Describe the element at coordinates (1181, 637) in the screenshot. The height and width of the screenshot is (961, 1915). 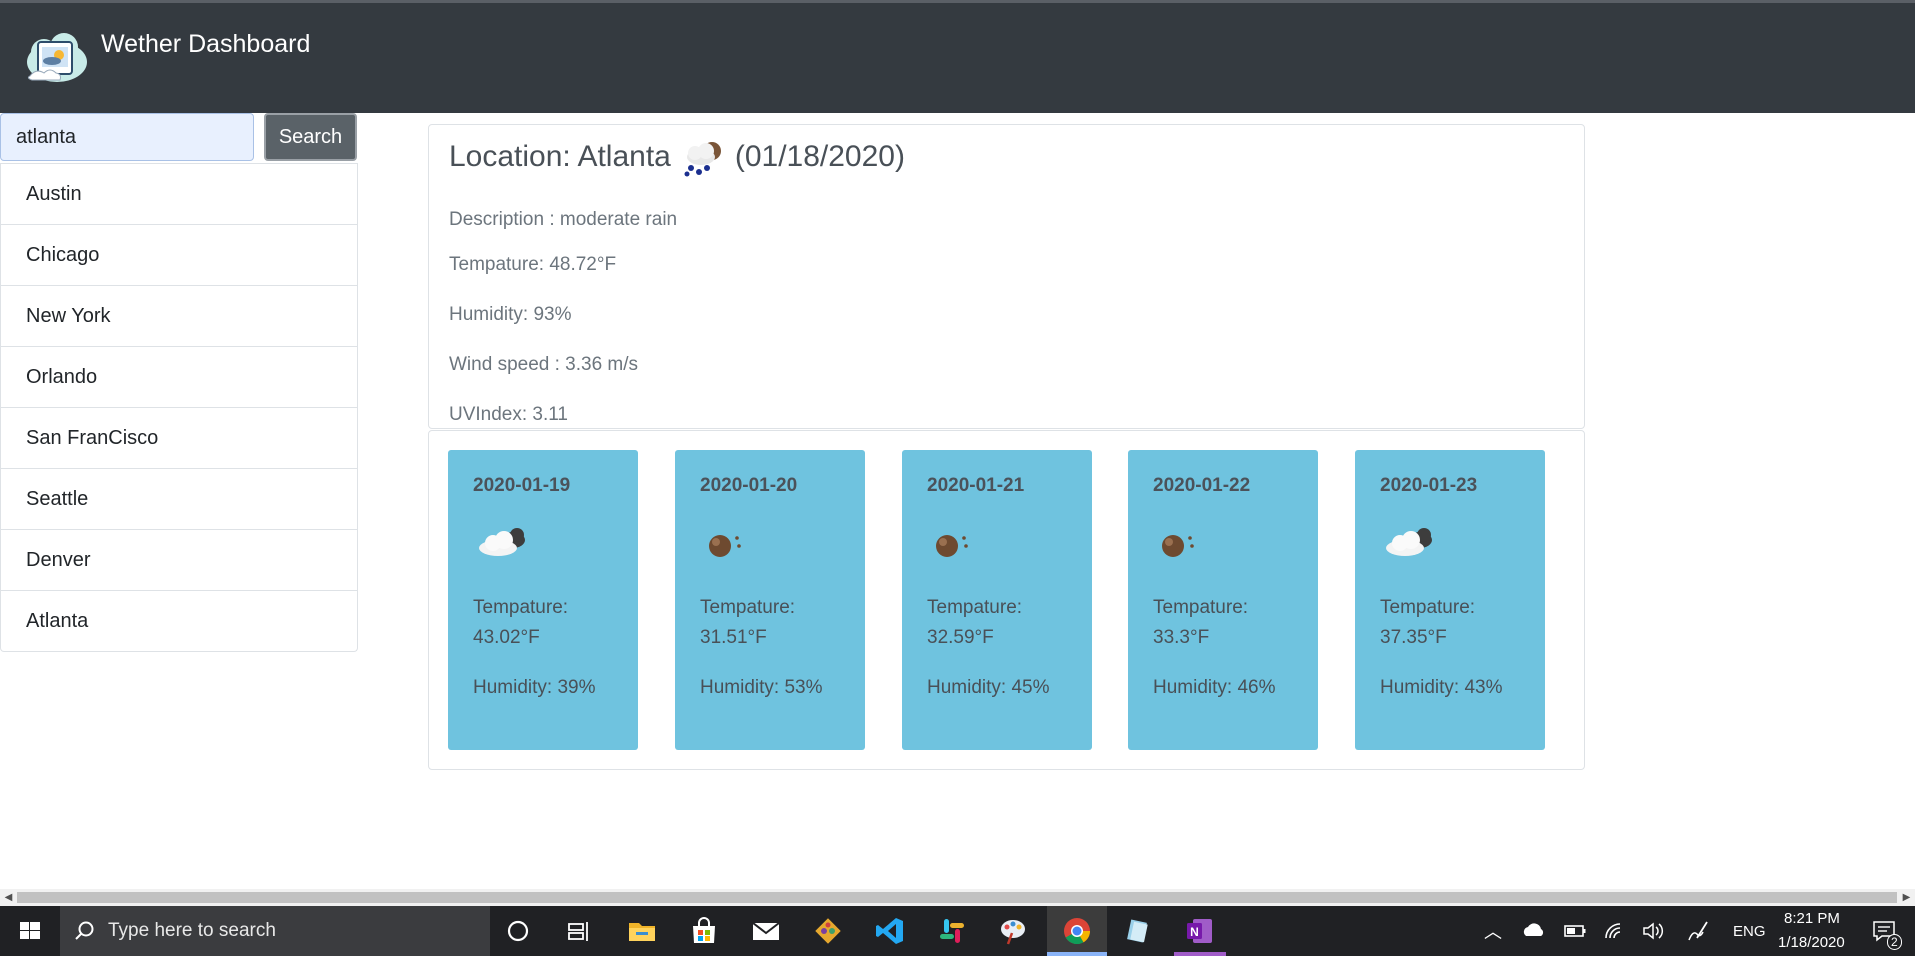
I see `forecast-temp: 33.3°F` at that location.